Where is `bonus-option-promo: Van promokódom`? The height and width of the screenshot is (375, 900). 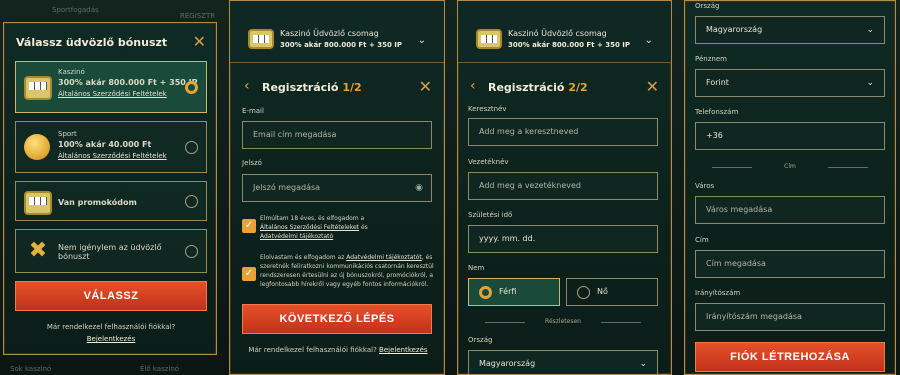
bonus-option-promo: Van promokódom is located at coordinates (111, 201).